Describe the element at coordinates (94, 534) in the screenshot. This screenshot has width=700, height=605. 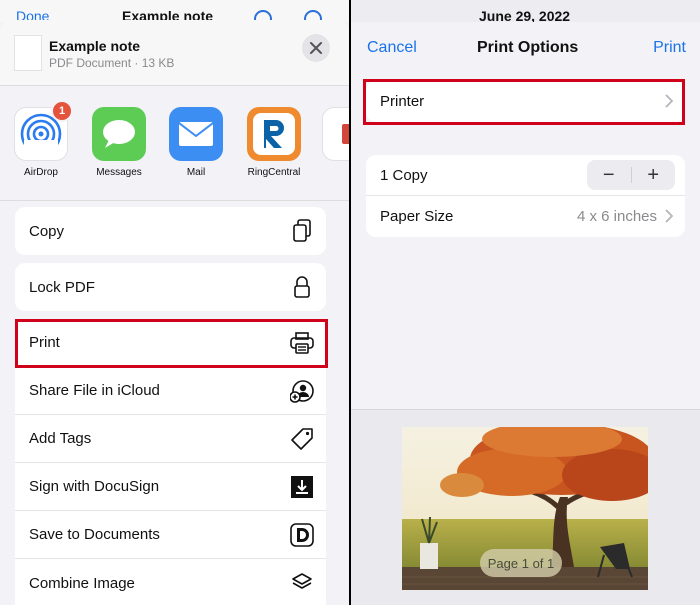
I see `action-label: Save to Documents` at that location.